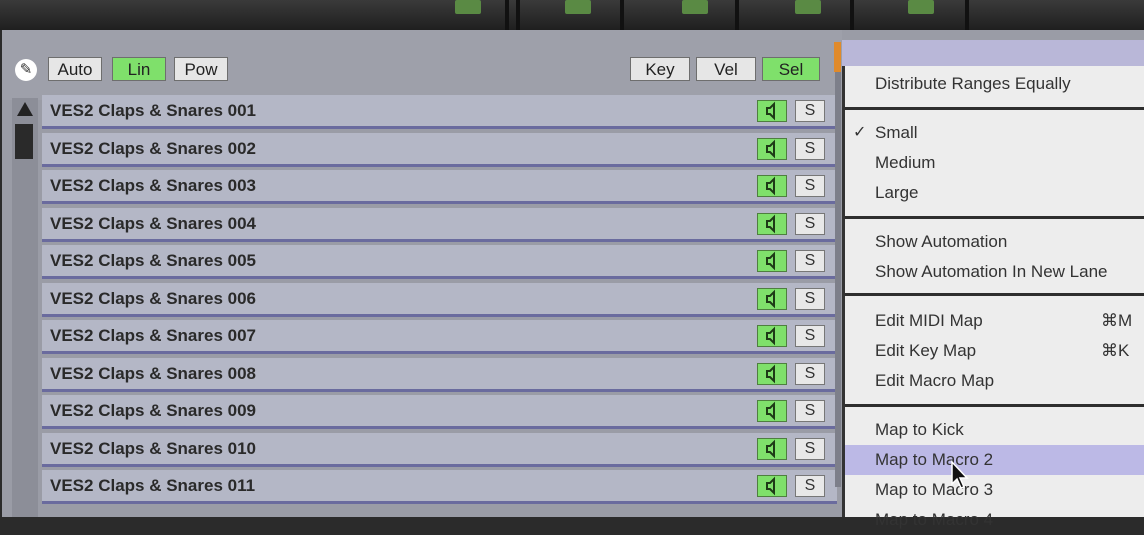 The image size is (1144, 535). Describe the element at coordinates (75, 69) in the screenshot. I see `auto-button: Auto` at that location.